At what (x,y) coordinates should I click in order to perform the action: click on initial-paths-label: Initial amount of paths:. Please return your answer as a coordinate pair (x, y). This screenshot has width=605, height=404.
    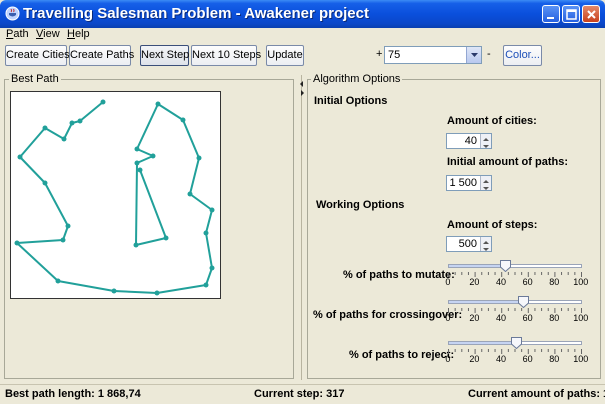
    Looking at the image, I should click on (507, 162).